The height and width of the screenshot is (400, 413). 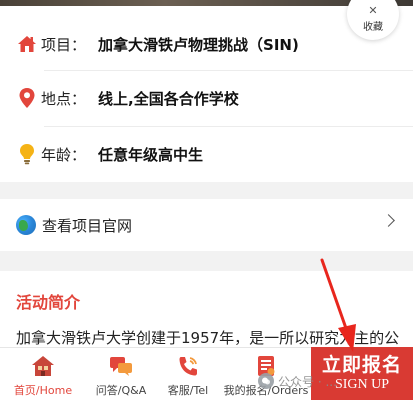 I want to click on nav-tel: 客服/Tel, so click(x=188, y=374).